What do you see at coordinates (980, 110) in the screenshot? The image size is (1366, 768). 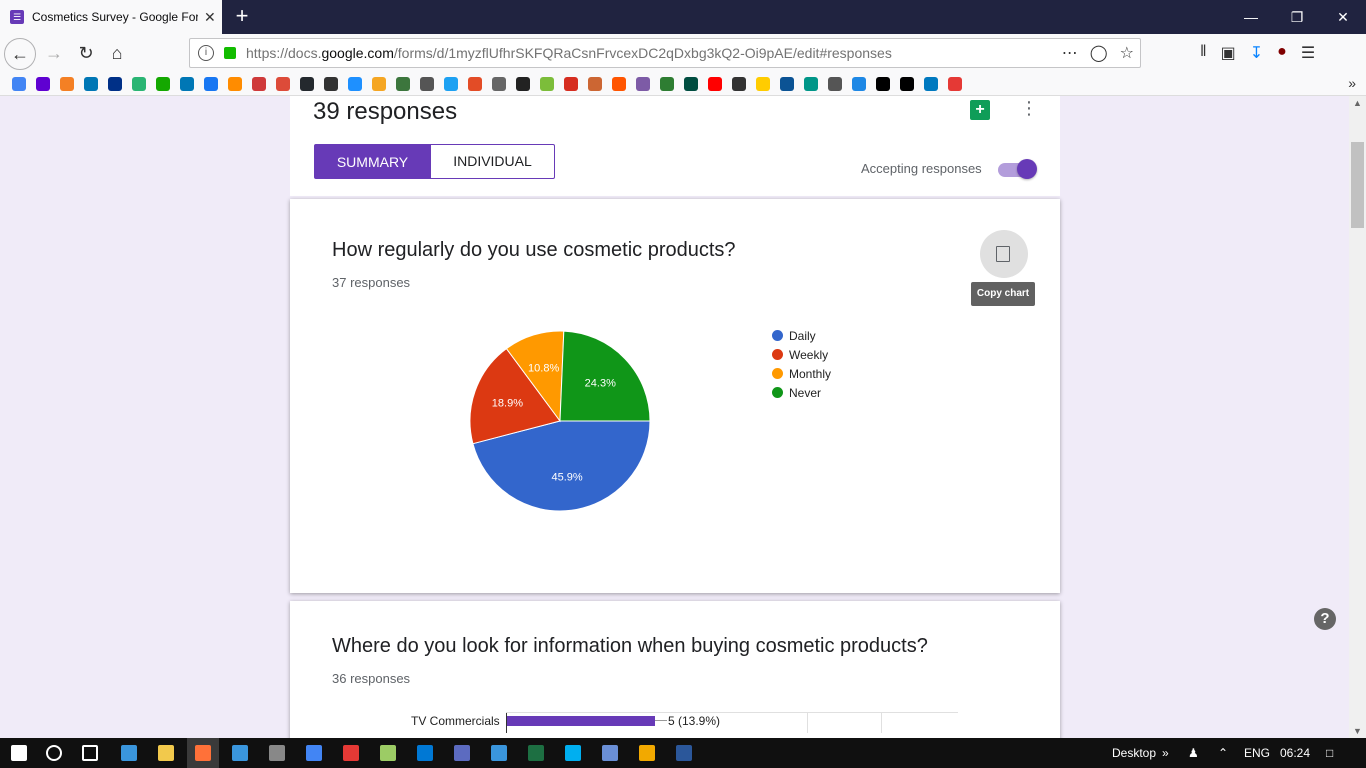 I see `sheets-icon: +` at bounding box center [980, 110].